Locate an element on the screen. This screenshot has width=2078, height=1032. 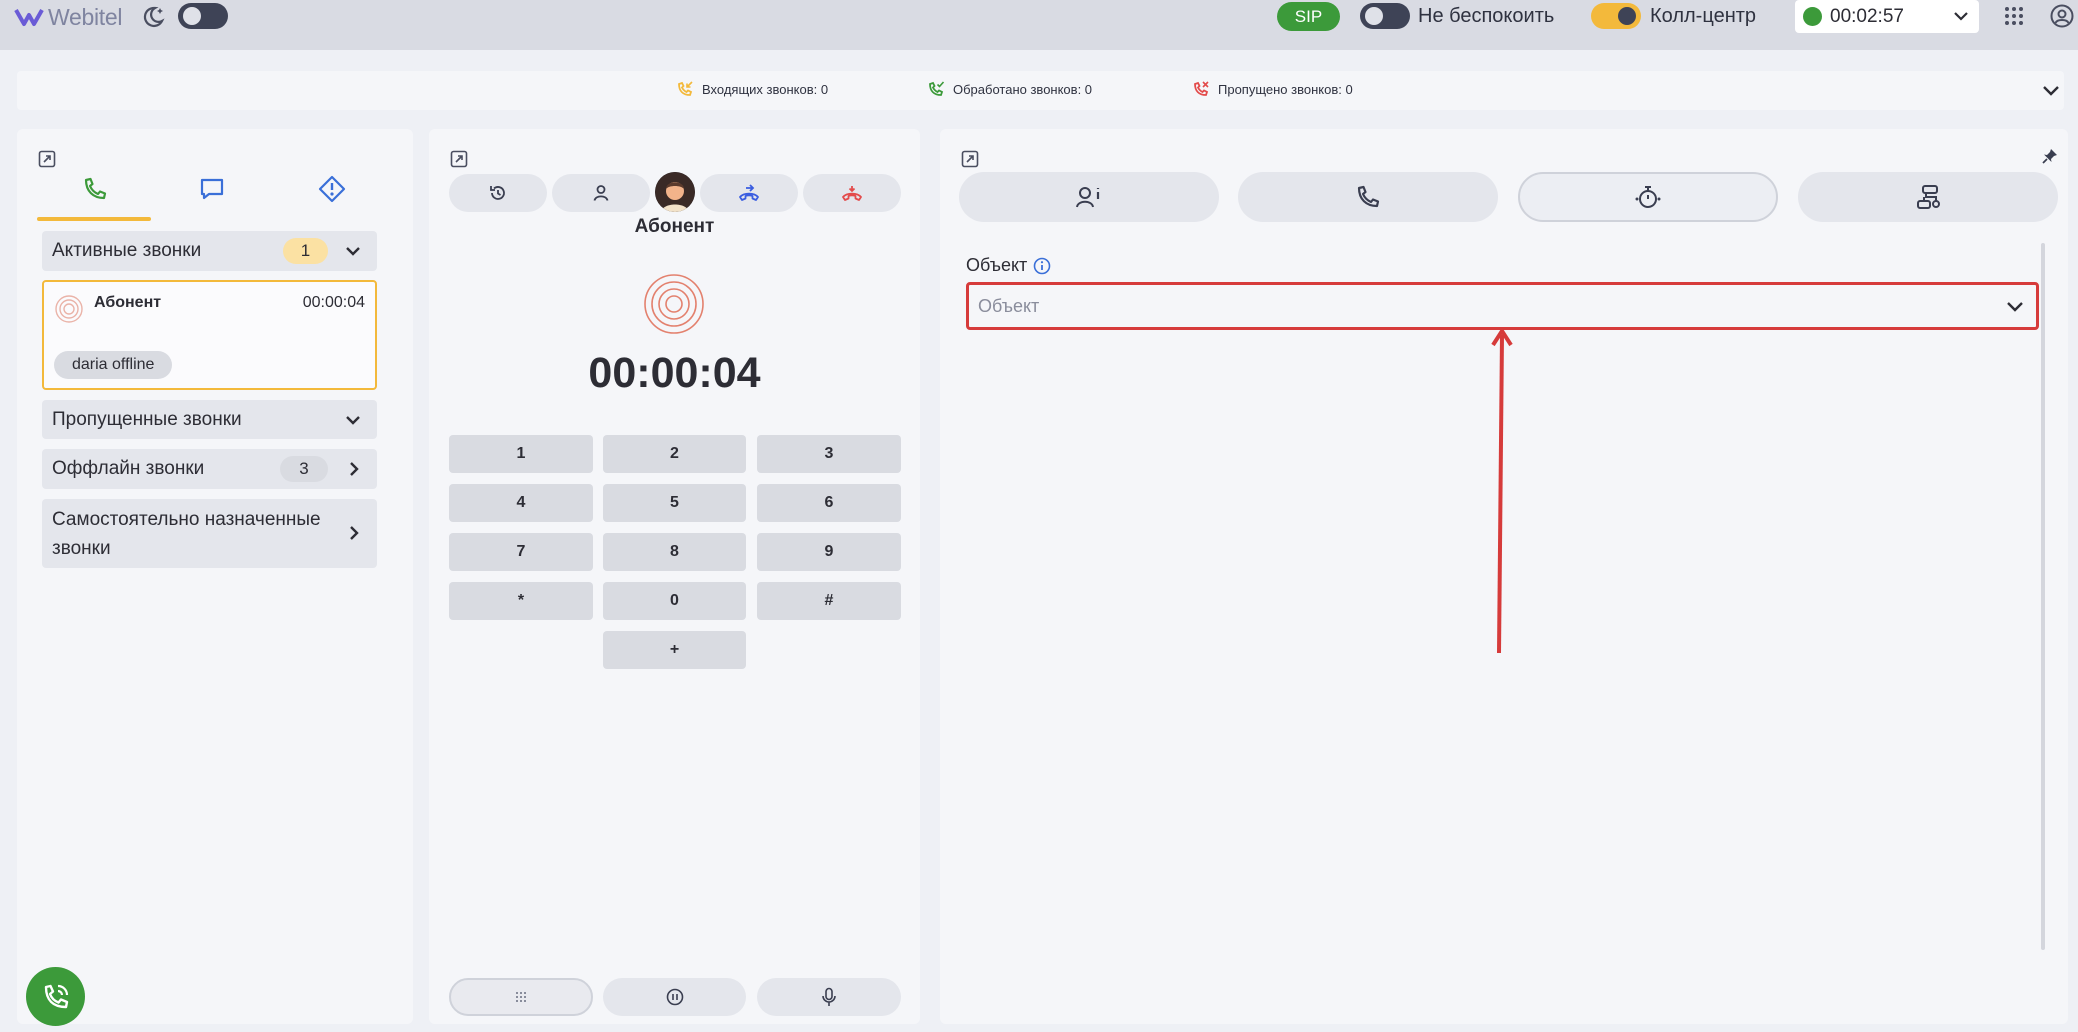
keypad-toggle-button is located at coordinates (521, 997).